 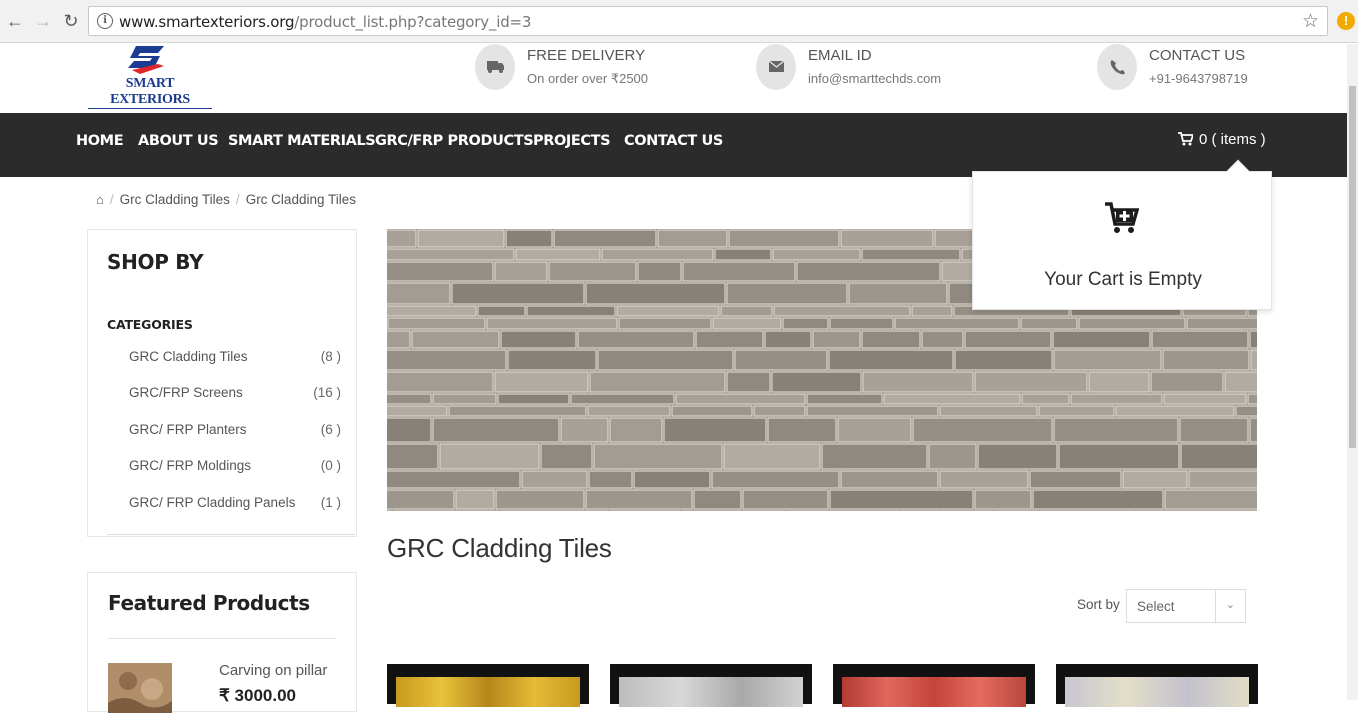 I want to click on site-logo: SMART EXTERIORS, so click(x=150, y=76).